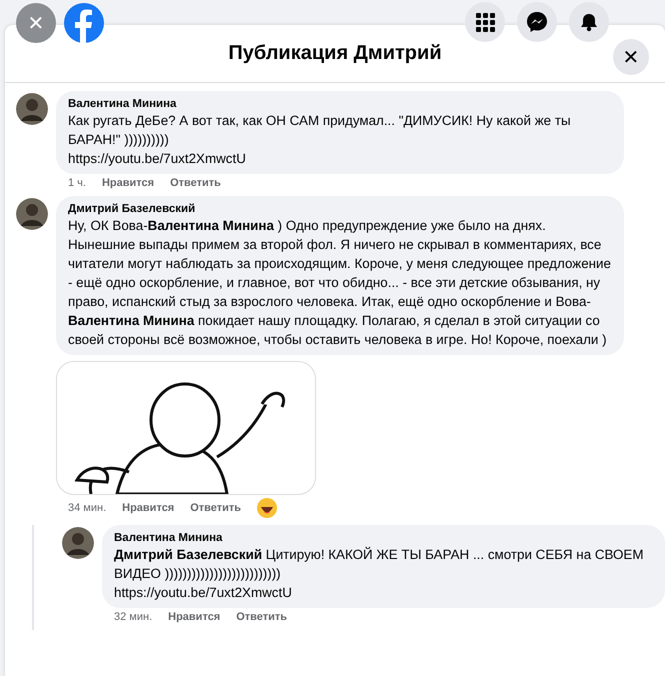 The width and height of the screenshot is (665, 676). I want to click on notification-bell-icon, so click(589, 22).